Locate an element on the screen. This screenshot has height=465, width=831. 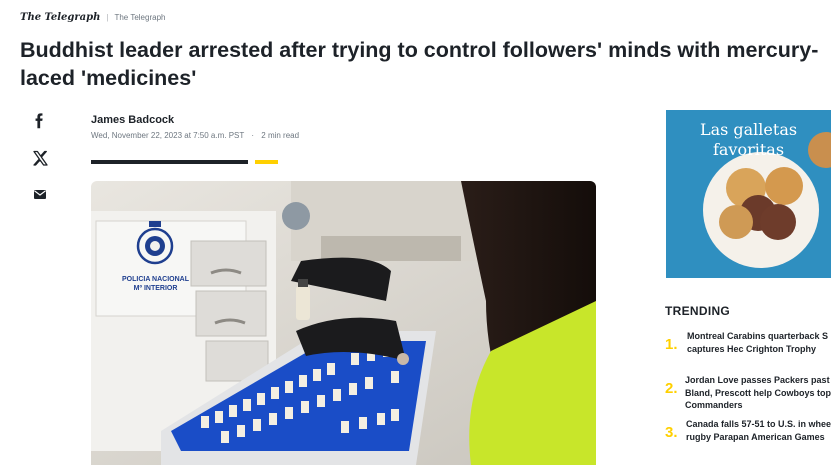
divider-yellow is located at coordinates (266, 162).